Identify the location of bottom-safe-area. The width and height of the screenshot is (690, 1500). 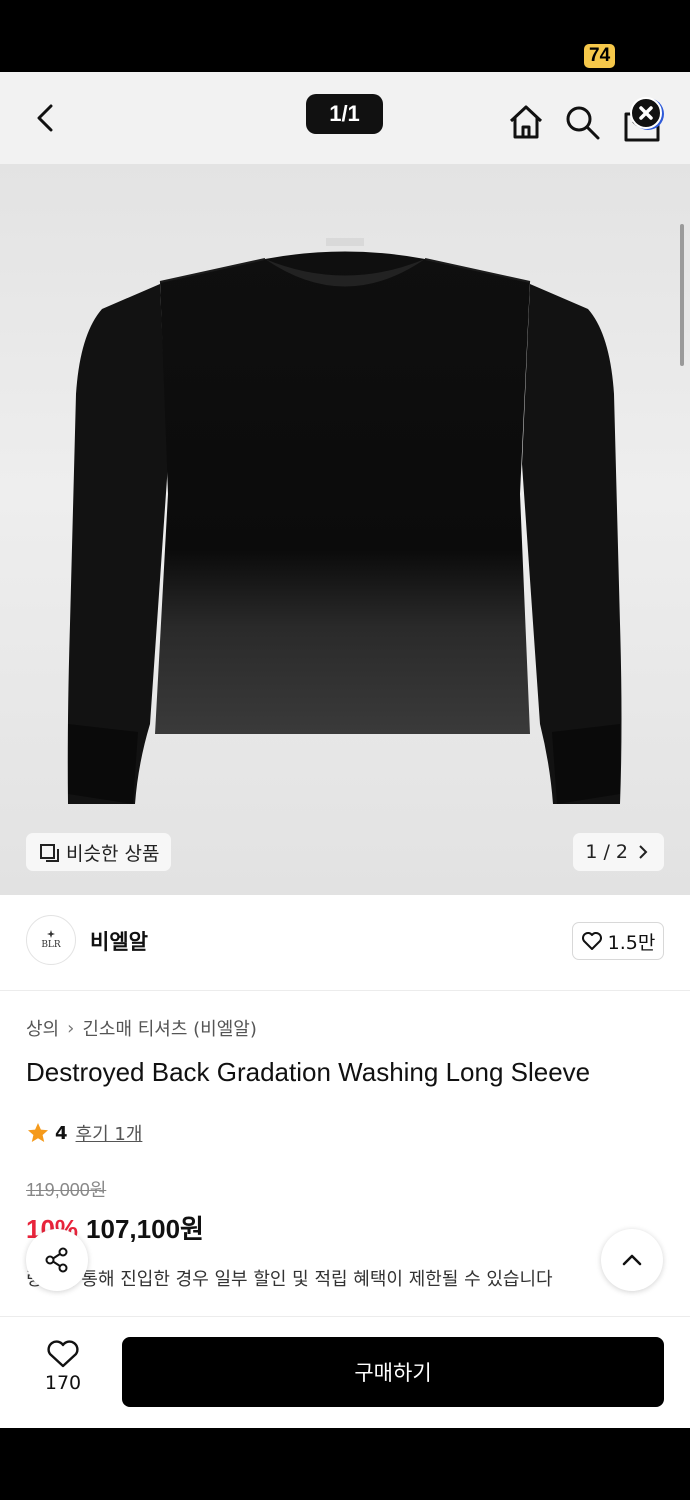
(345, 1464).